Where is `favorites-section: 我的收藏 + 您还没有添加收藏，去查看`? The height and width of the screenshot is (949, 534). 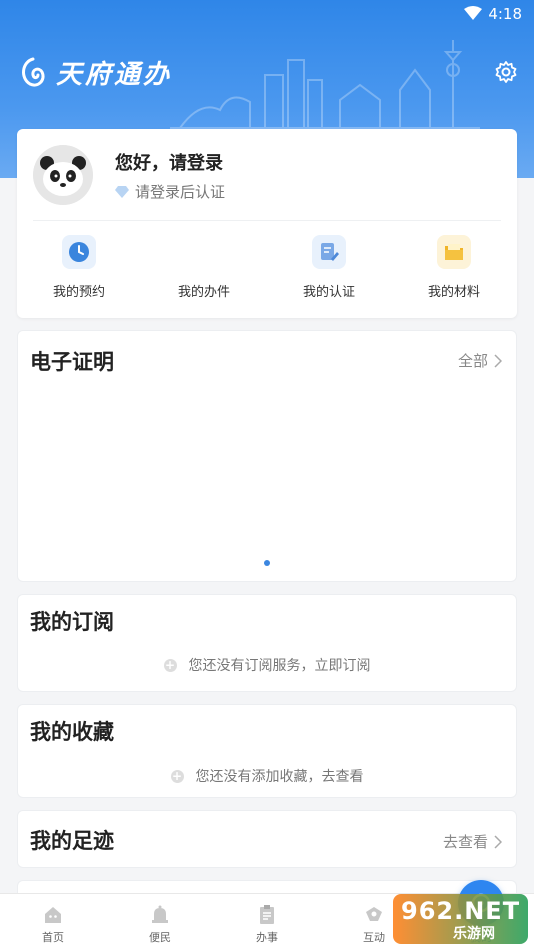
favorites-section: 我的收藏 + 您还没有添加收藏，去查看 is located at coordinates (267, 751).